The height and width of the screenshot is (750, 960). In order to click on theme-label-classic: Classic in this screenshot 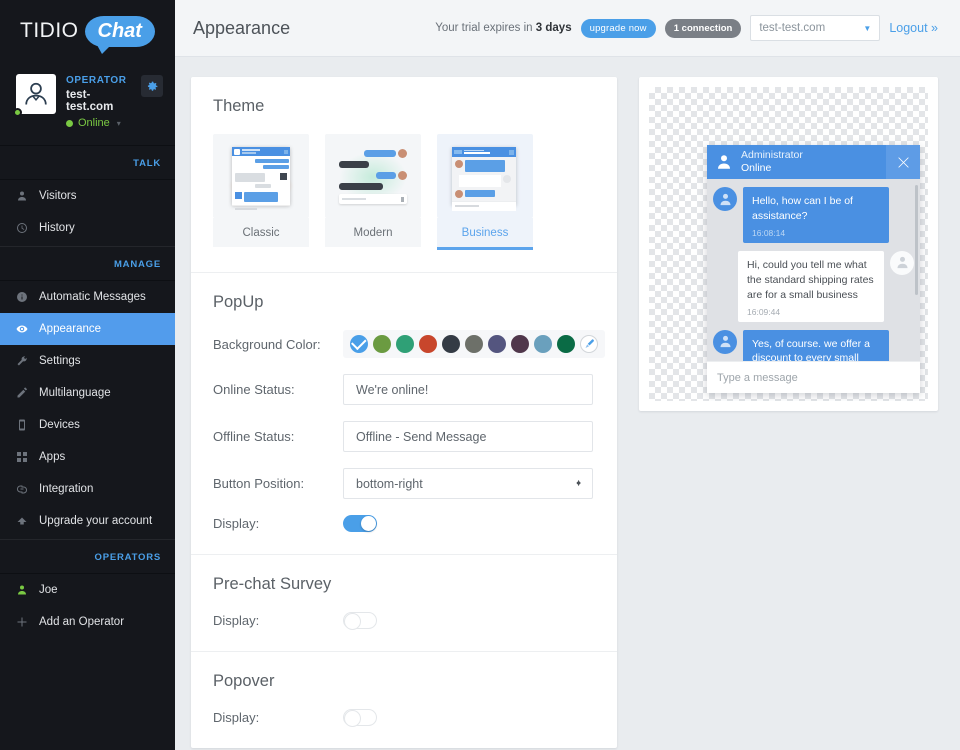, I will do `click(261, 232)`.